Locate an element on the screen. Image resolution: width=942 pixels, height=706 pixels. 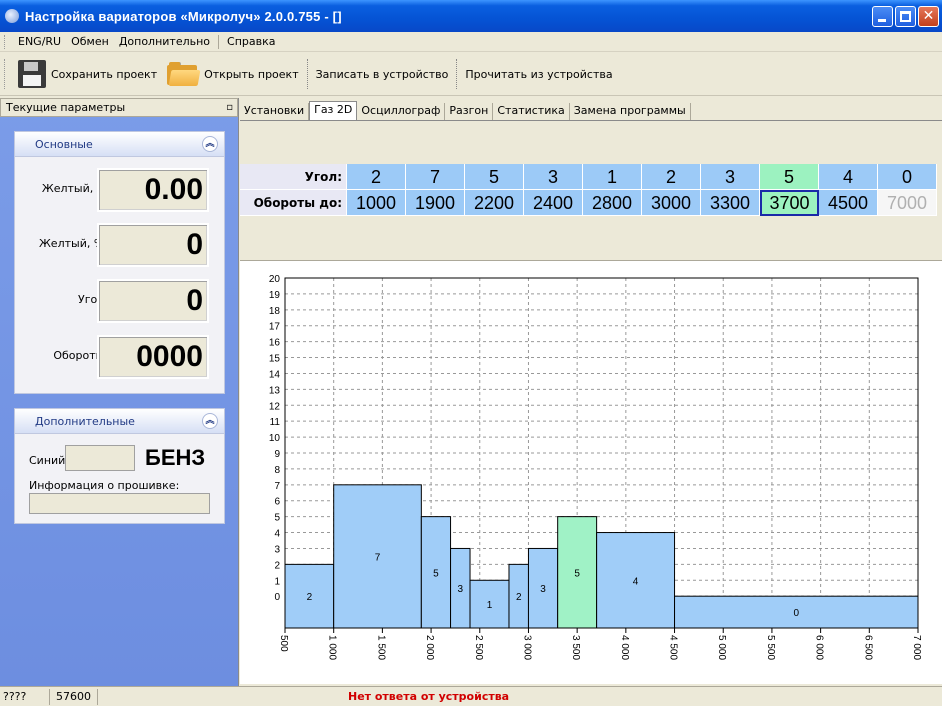
folder-icon is located at coordinates (184, 74).